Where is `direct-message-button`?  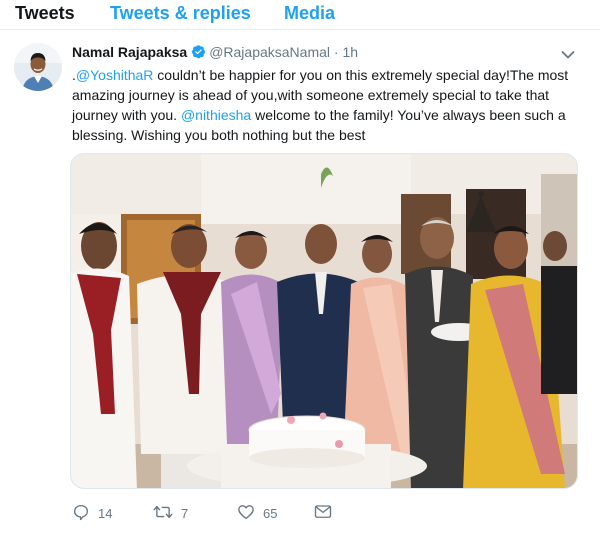
direct-message-button is located at coordinates (327, 513).